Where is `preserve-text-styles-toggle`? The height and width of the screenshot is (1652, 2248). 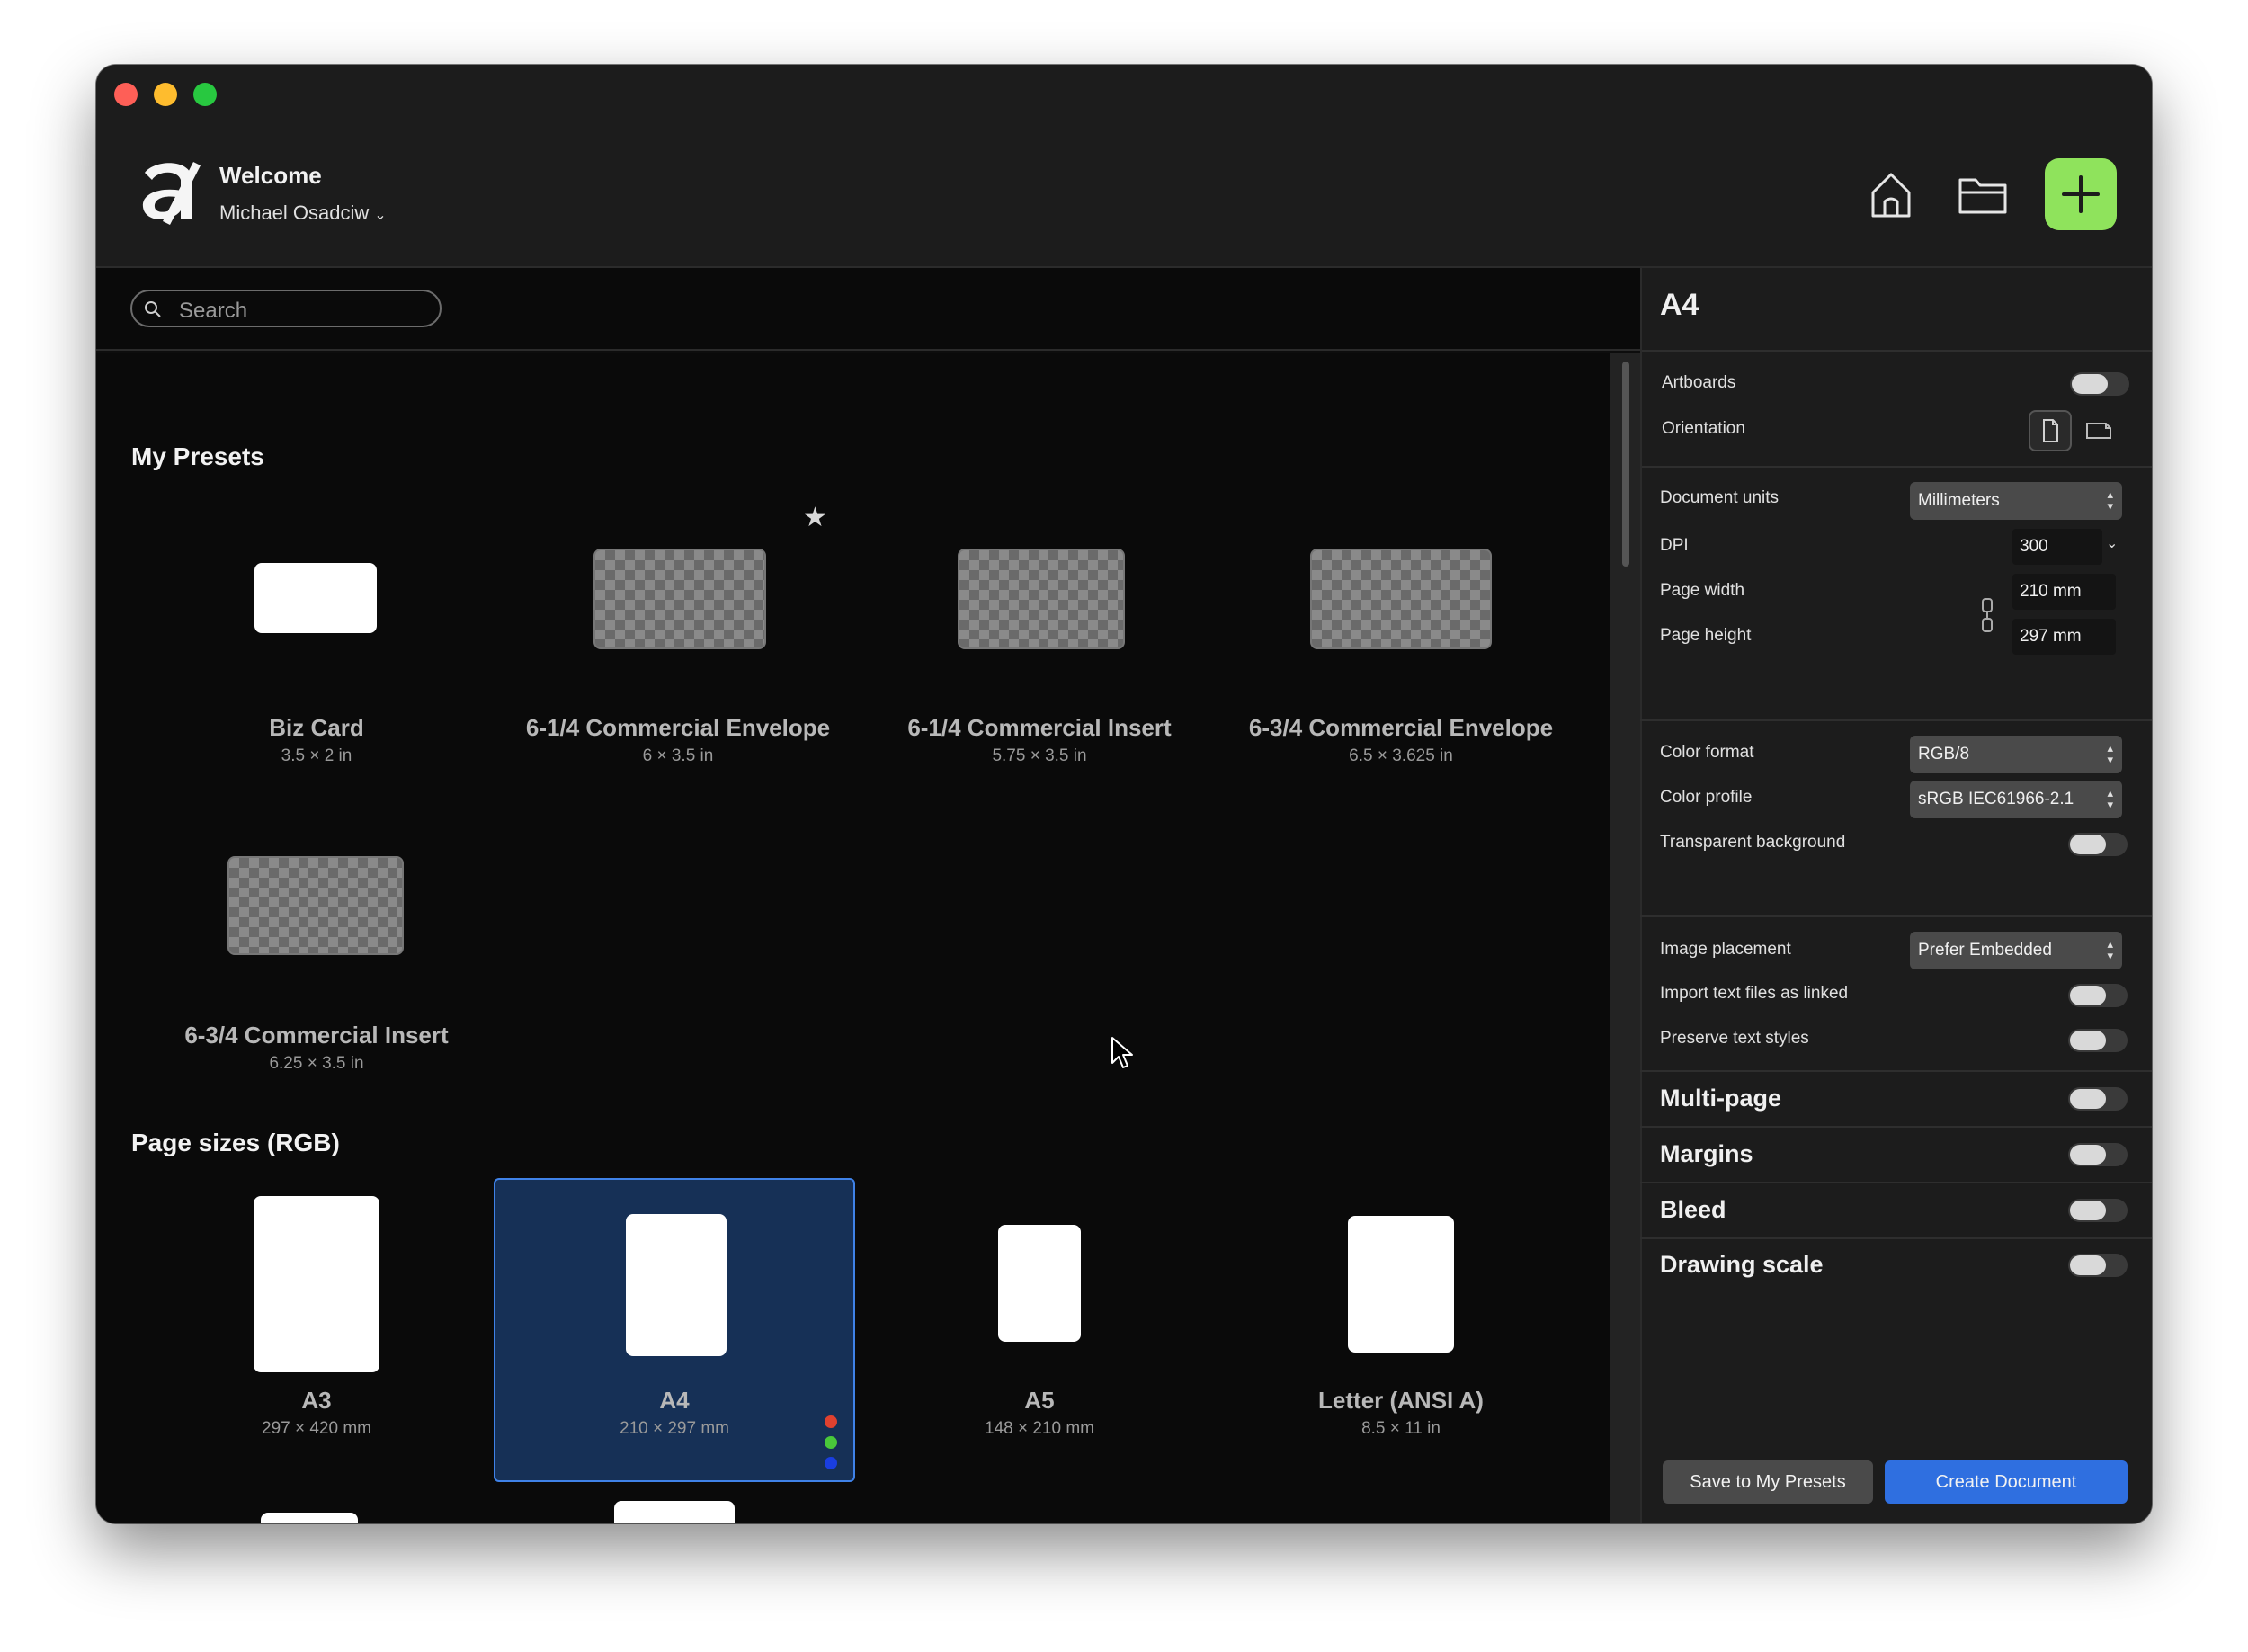 preserve-text-styles-toggle is located at coordinates (2098, 1040).